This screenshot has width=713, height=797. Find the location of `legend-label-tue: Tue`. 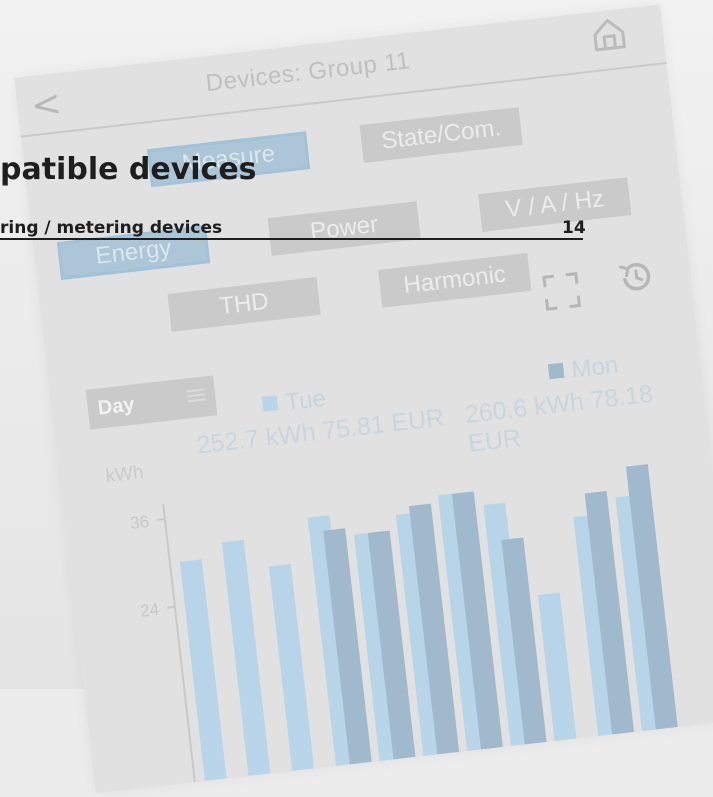

legend-label-tue: Tue is located at coordinates (305, 400).